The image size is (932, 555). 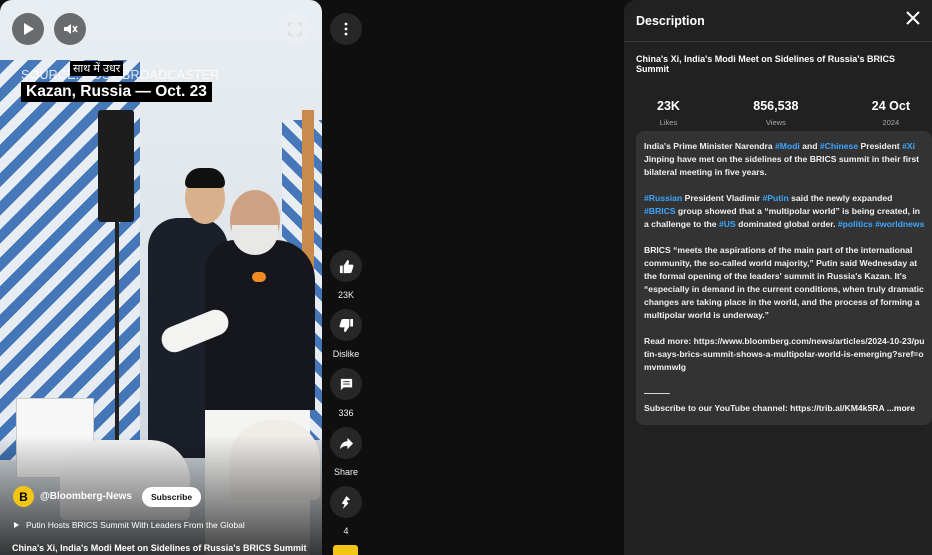 I want to click on remix-button, so click(x=346, y=502).